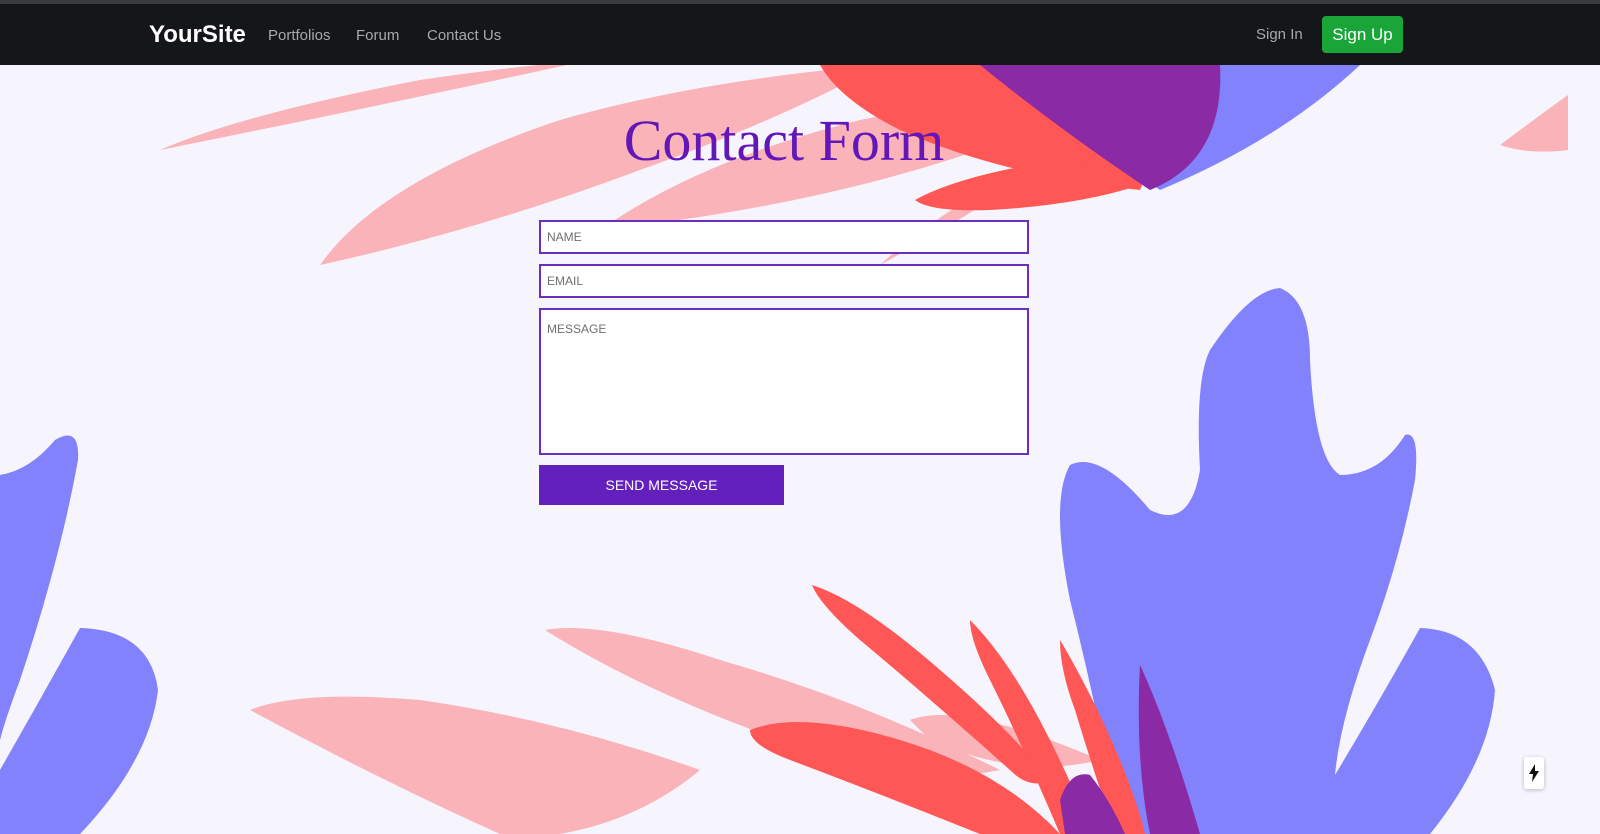 This screenshot has width=1600, height=834. I want to click on message-textarea, so click(784, 381).